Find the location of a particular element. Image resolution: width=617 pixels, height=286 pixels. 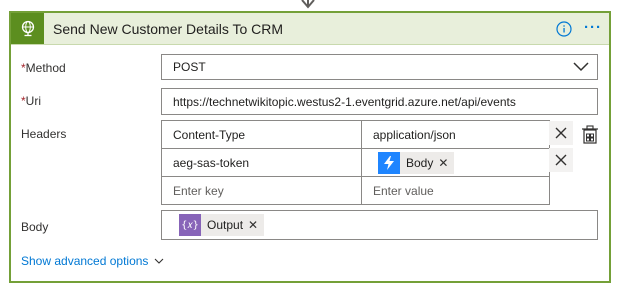

dynamic-content-token: Body ✕ is located at coordinates (416, 162).